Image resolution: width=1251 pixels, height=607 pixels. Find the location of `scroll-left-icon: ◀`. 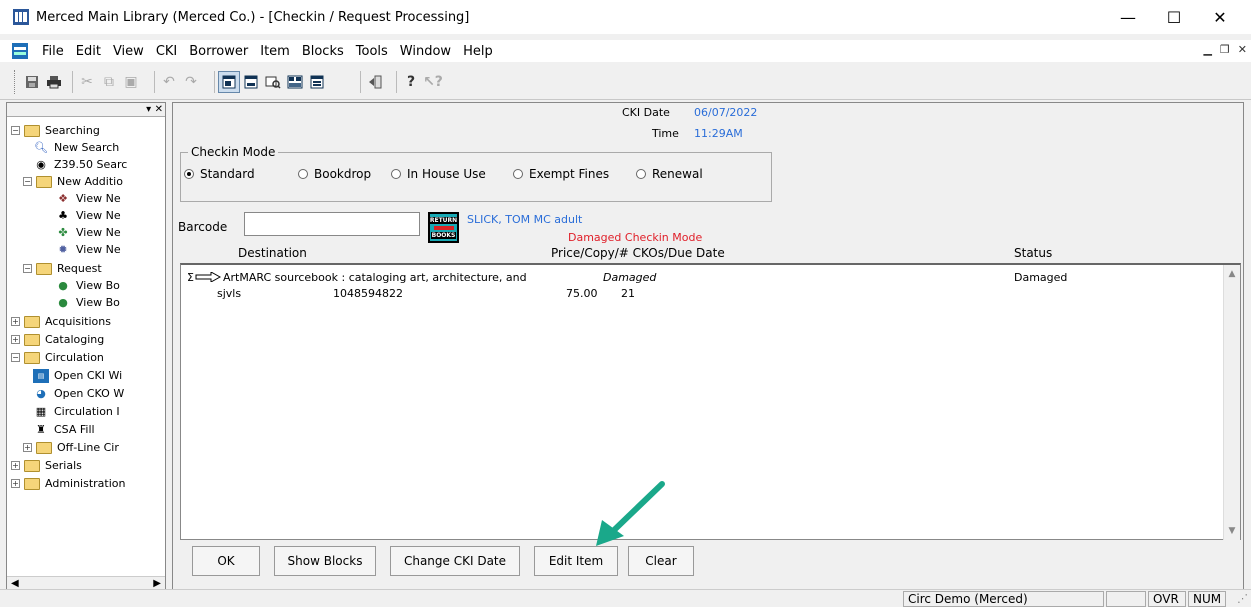

scroll-left-icon: ◀ is located at coordinates (15, 583).